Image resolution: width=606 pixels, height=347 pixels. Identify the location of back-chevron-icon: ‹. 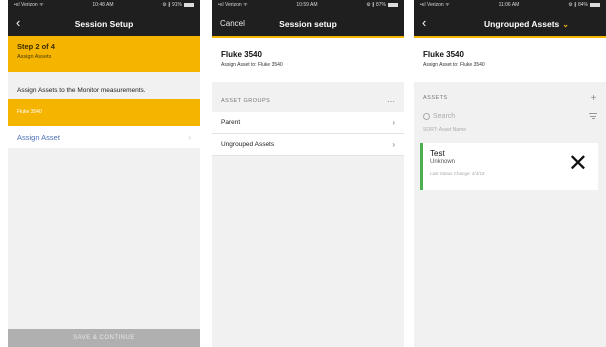
(424, 22).